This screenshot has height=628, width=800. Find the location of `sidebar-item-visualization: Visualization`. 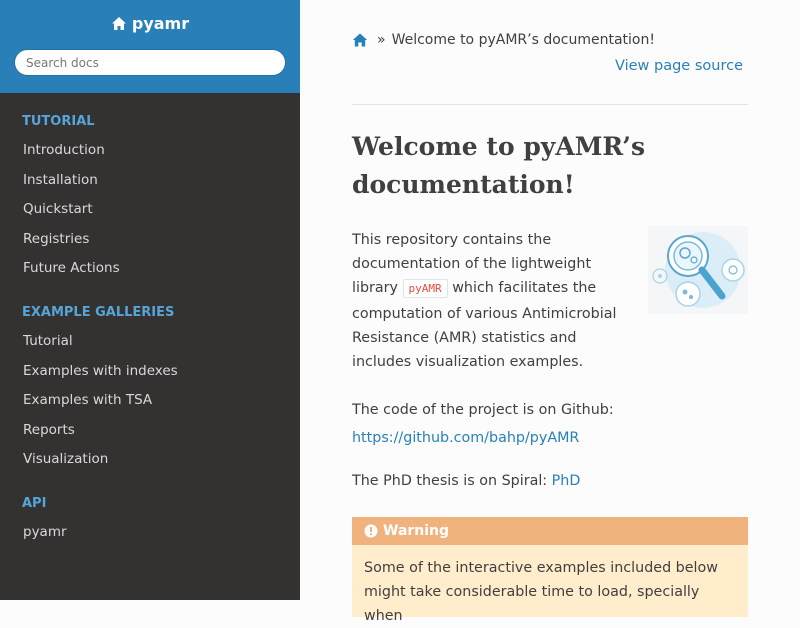

sidebar-item-visualization: Visualization is located at coordinates (150, 460).